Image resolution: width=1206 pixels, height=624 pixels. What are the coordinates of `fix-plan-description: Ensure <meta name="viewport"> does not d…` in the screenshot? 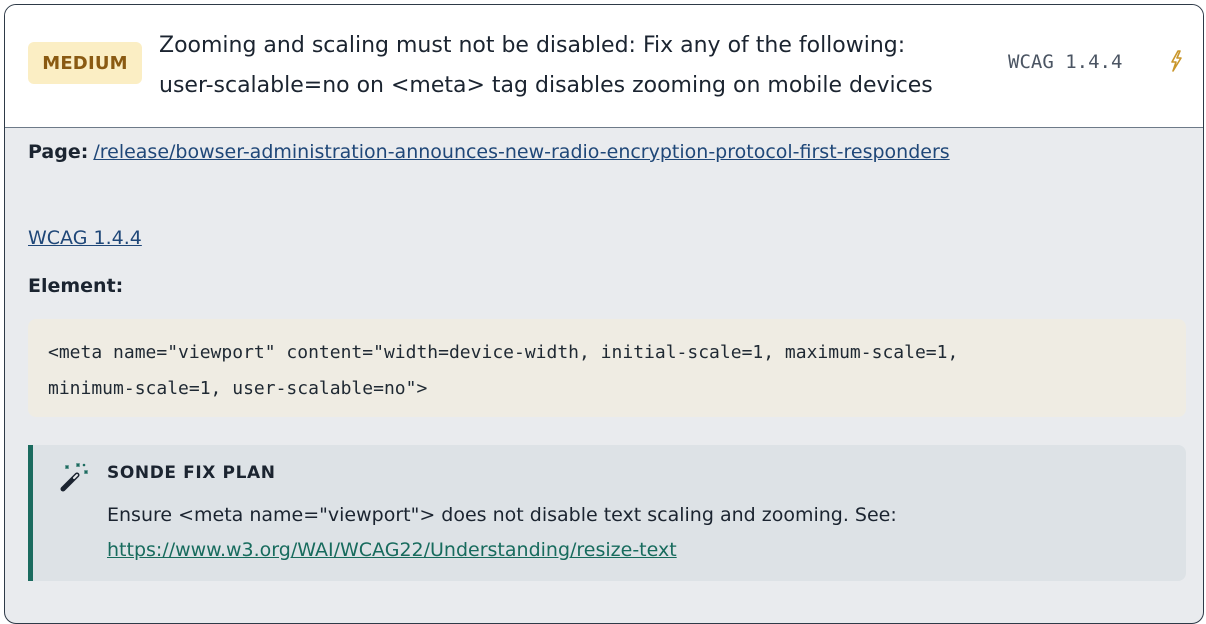 It's located at (502, 515).